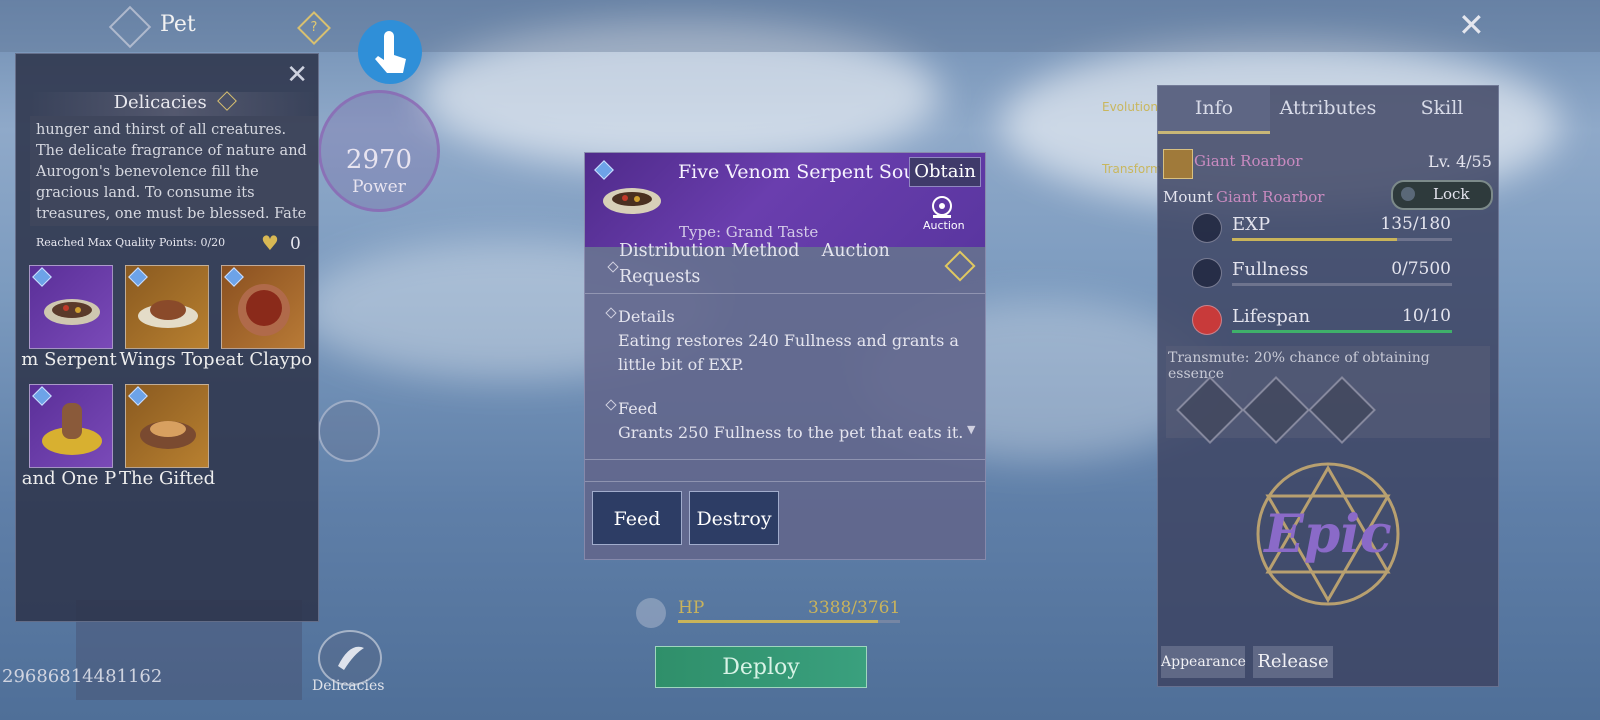 The width and height of the screenshot is (1600, 720). I want to click on feed-heading: Feed, so click(638, 408).